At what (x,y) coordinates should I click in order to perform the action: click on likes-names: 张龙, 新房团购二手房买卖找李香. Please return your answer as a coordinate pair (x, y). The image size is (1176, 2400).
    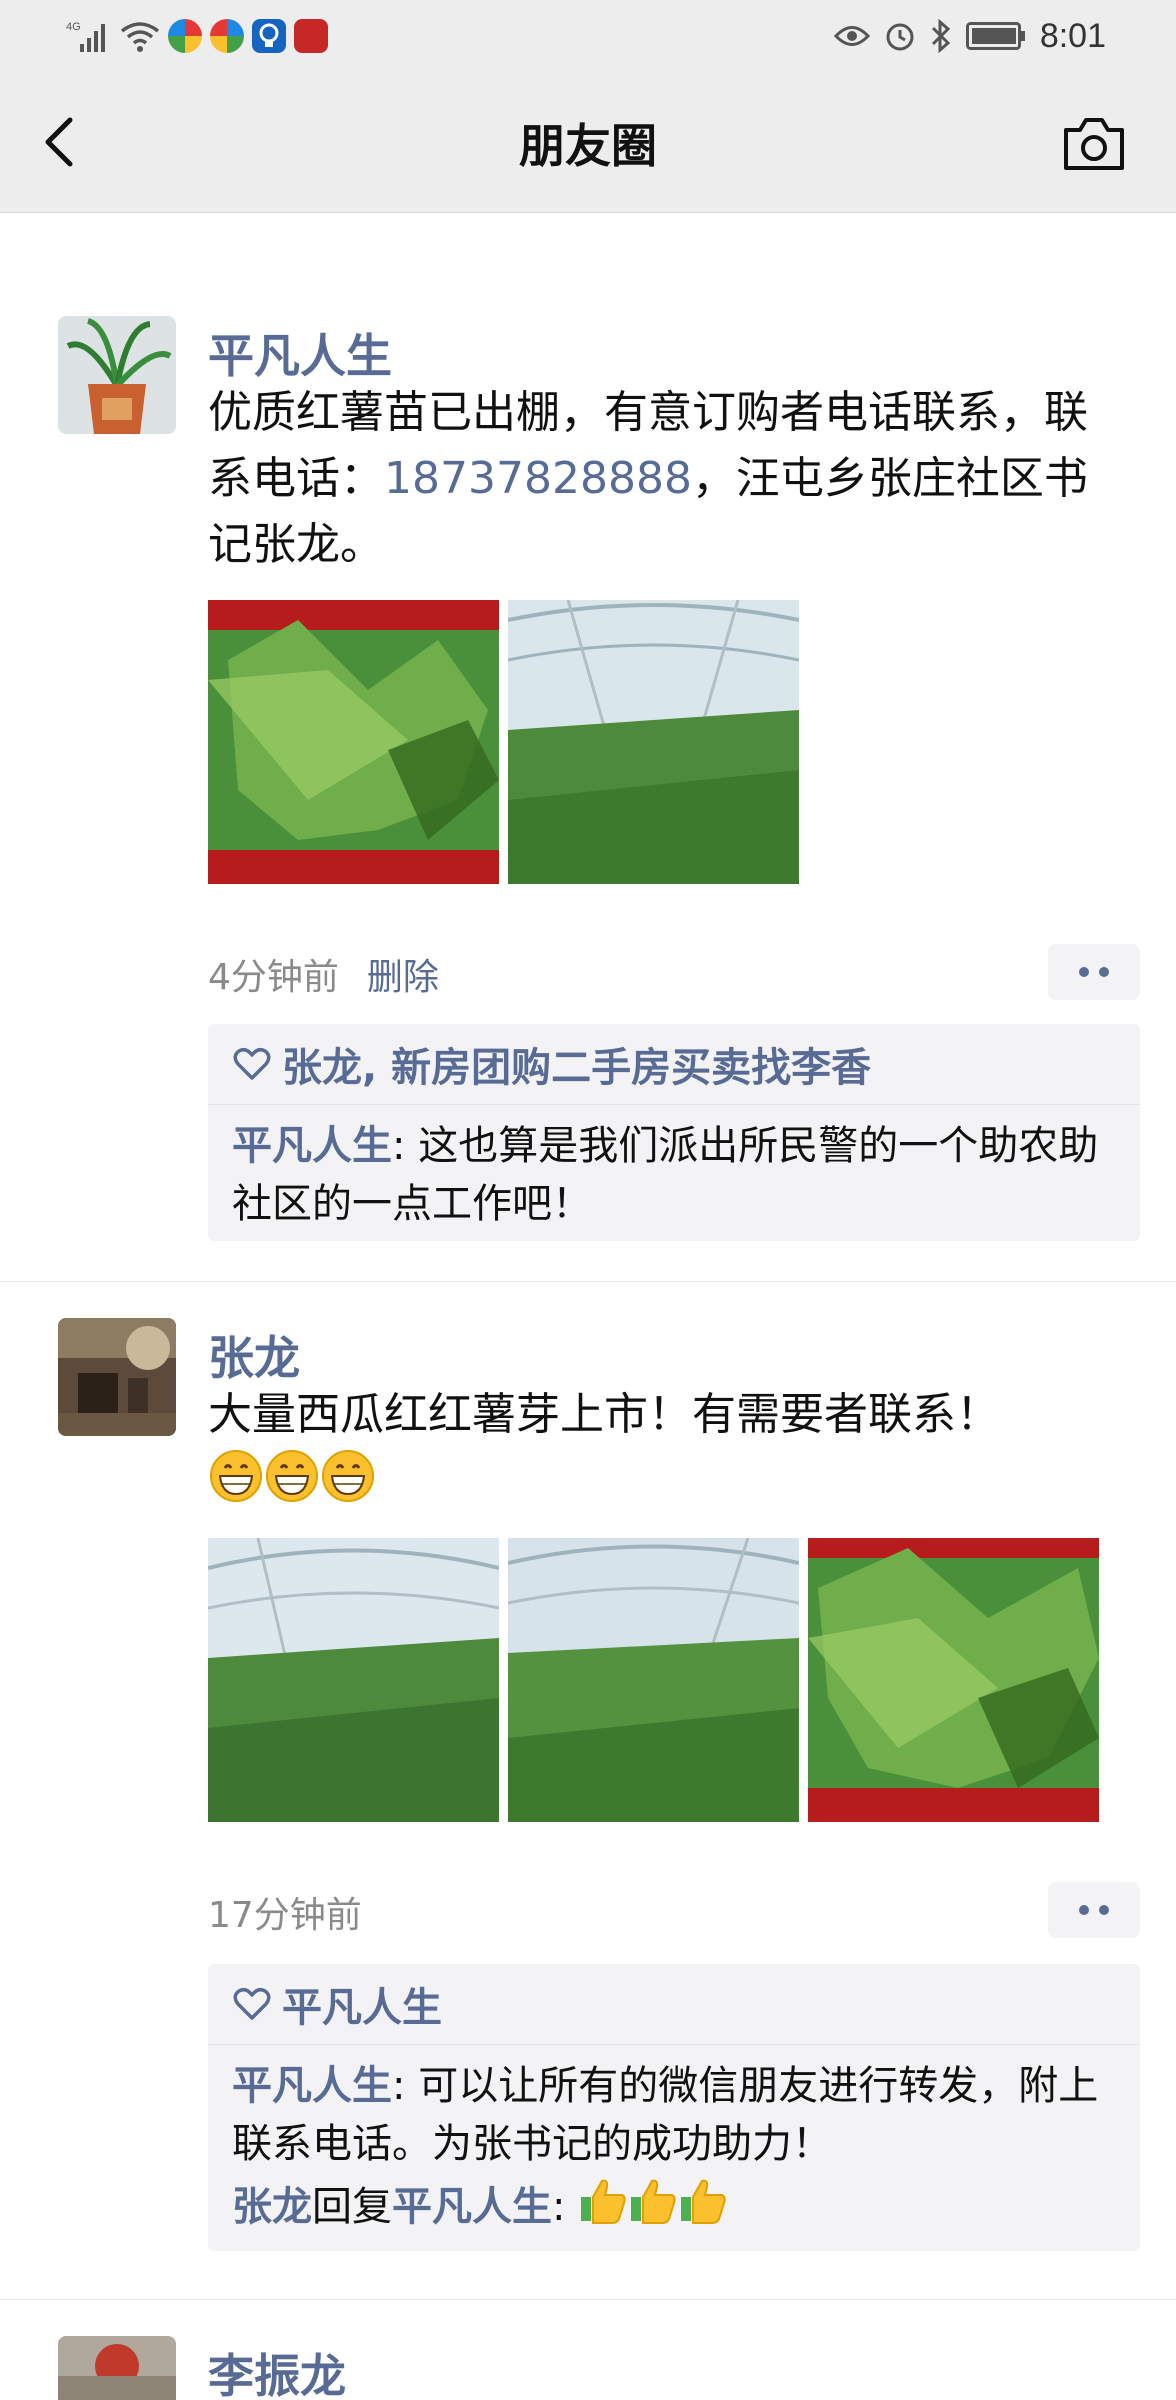
    Looking at the image, I should click on (576, 1064).